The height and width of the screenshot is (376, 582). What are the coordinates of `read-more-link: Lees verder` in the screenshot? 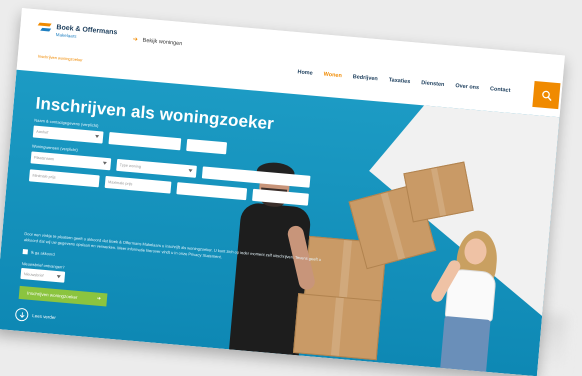 It's located at (35, 316).